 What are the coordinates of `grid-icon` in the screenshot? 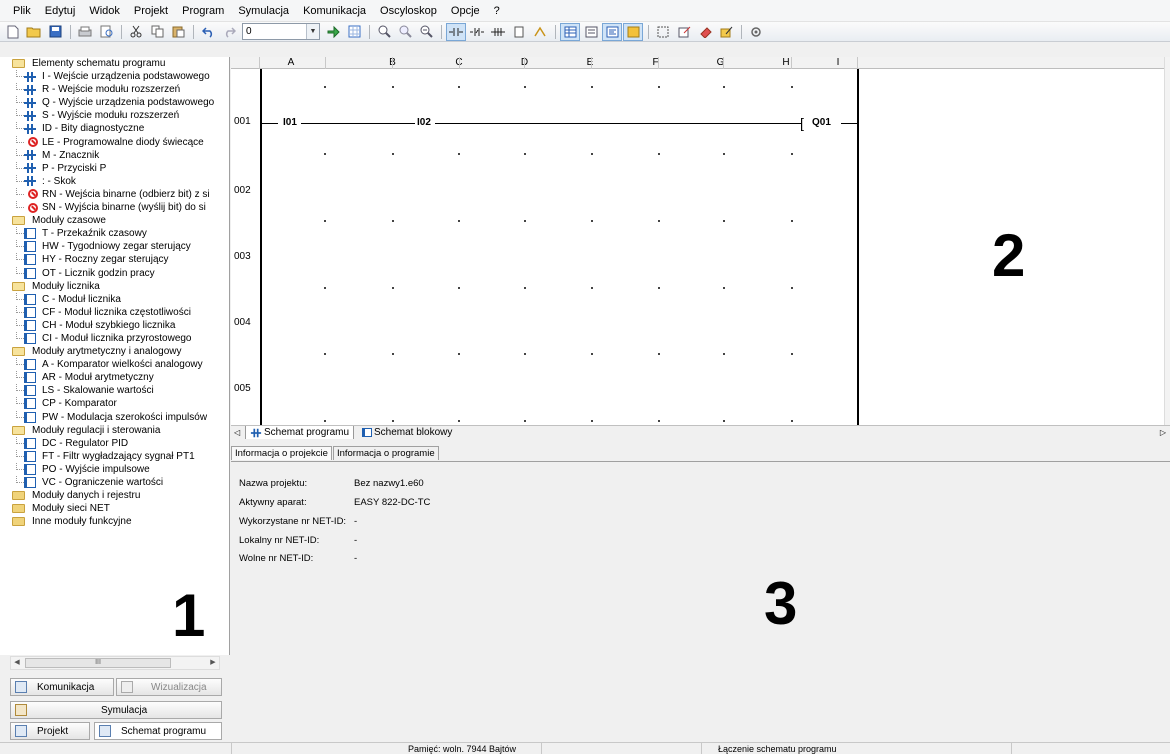 It's located at (354, 32).